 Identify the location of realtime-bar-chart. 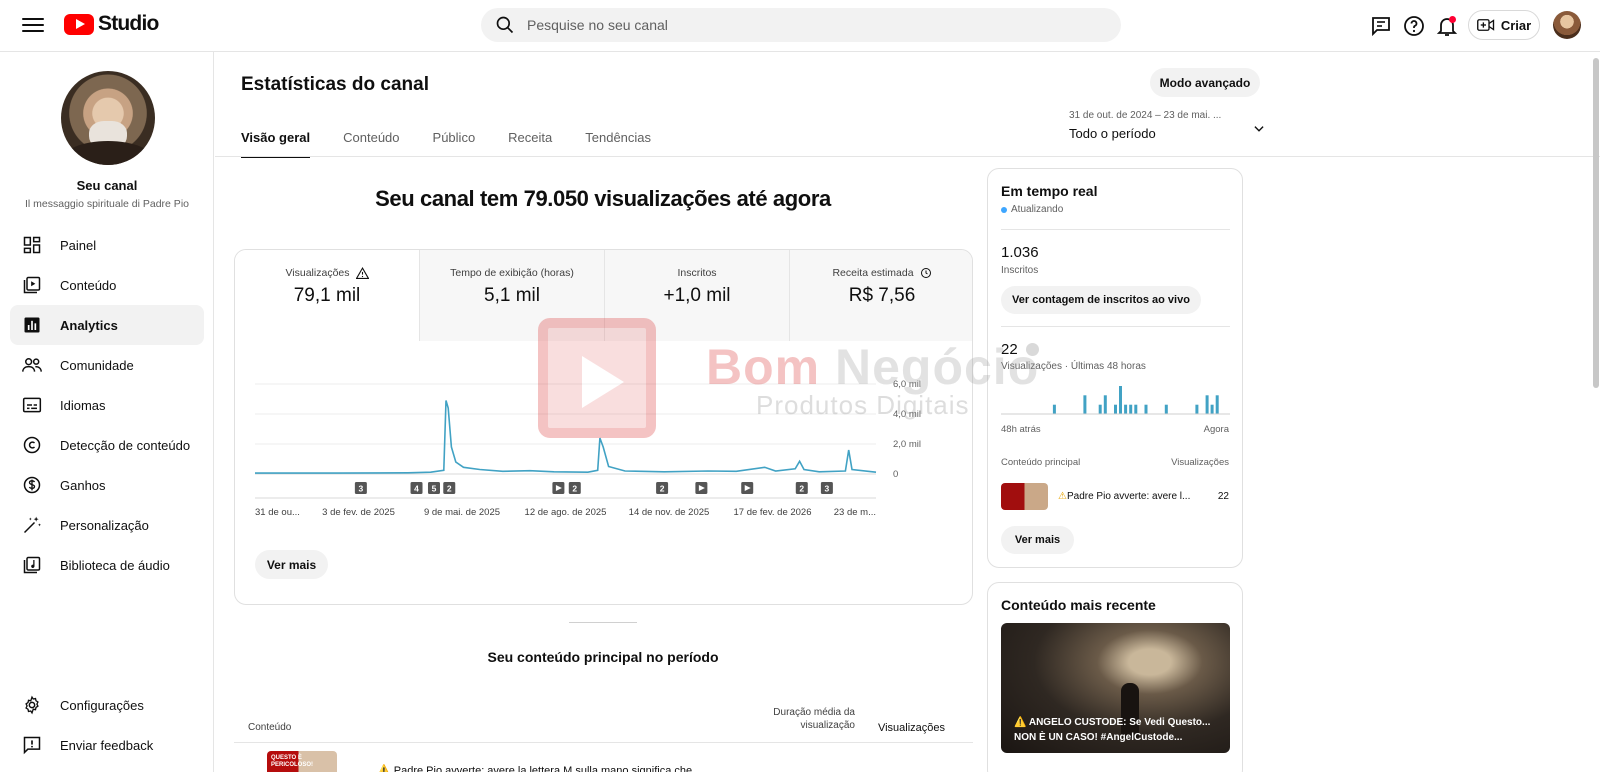
(1115, 395).